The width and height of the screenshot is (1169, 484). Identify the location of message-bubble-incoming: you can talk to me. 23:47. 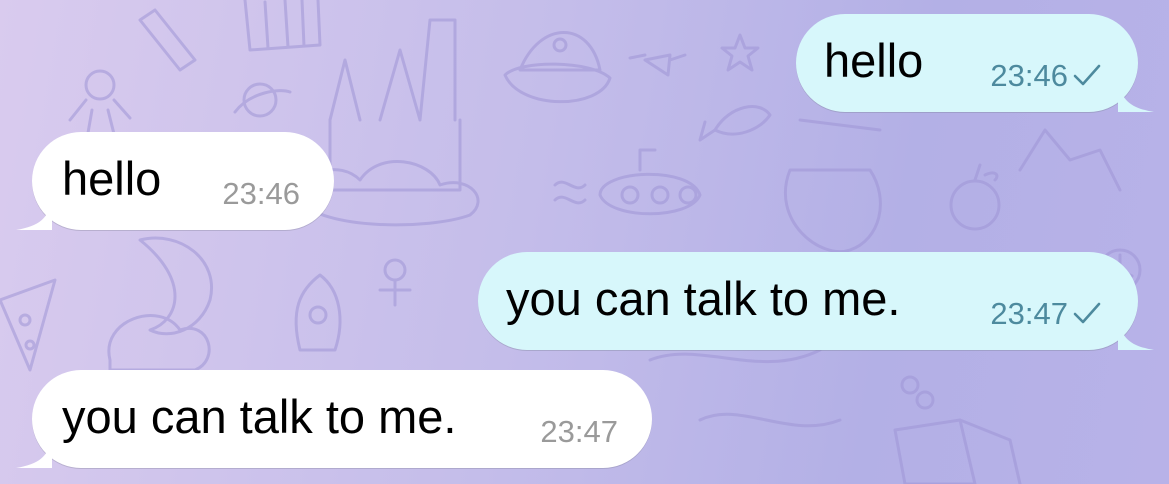
(334, 419).